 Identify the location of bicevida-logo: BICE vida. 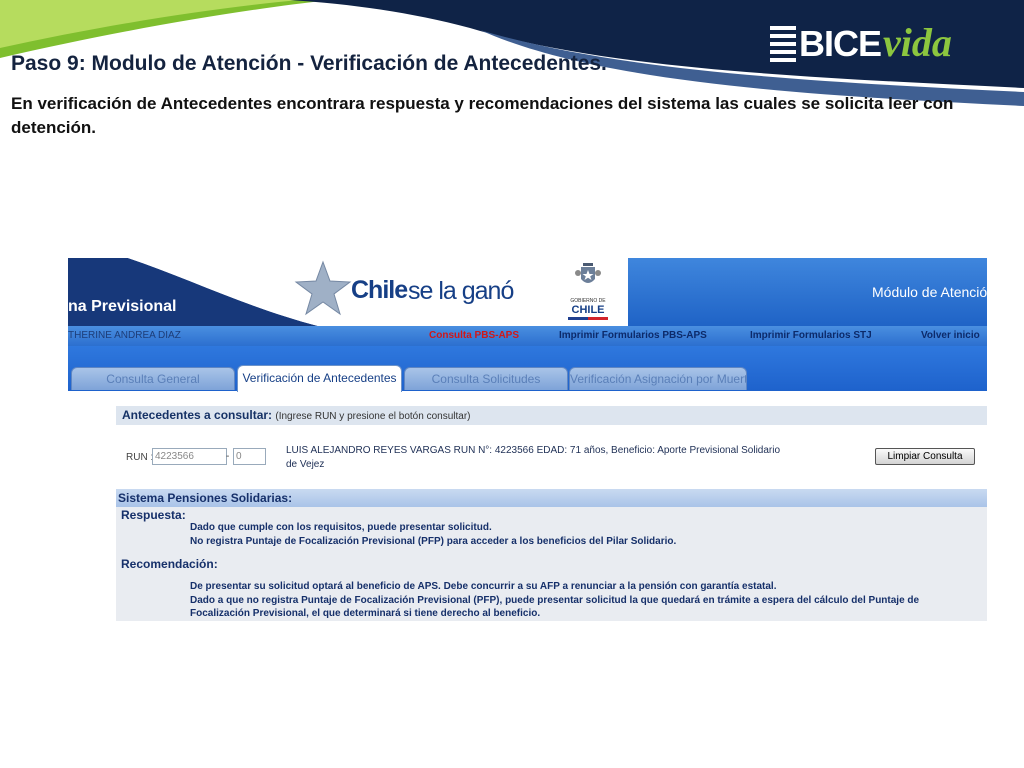
(890, 42).